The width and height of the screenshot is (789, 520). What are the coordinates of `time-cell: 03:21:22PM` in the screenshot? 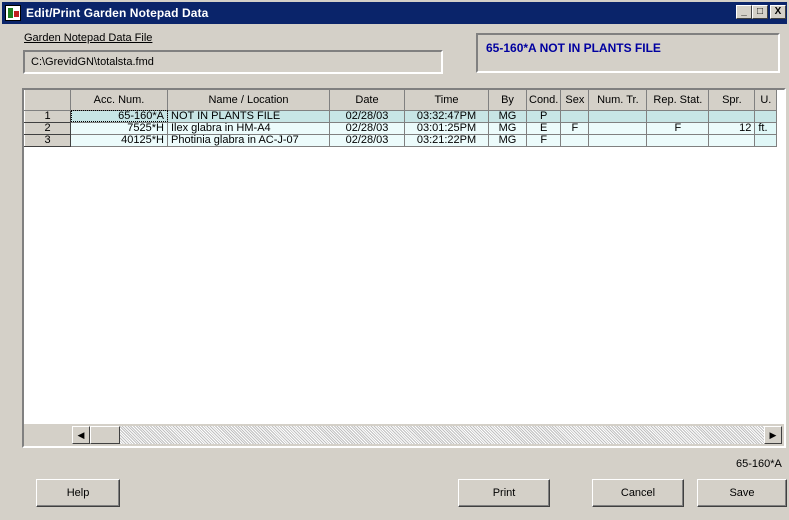 It's located at (446, 140).